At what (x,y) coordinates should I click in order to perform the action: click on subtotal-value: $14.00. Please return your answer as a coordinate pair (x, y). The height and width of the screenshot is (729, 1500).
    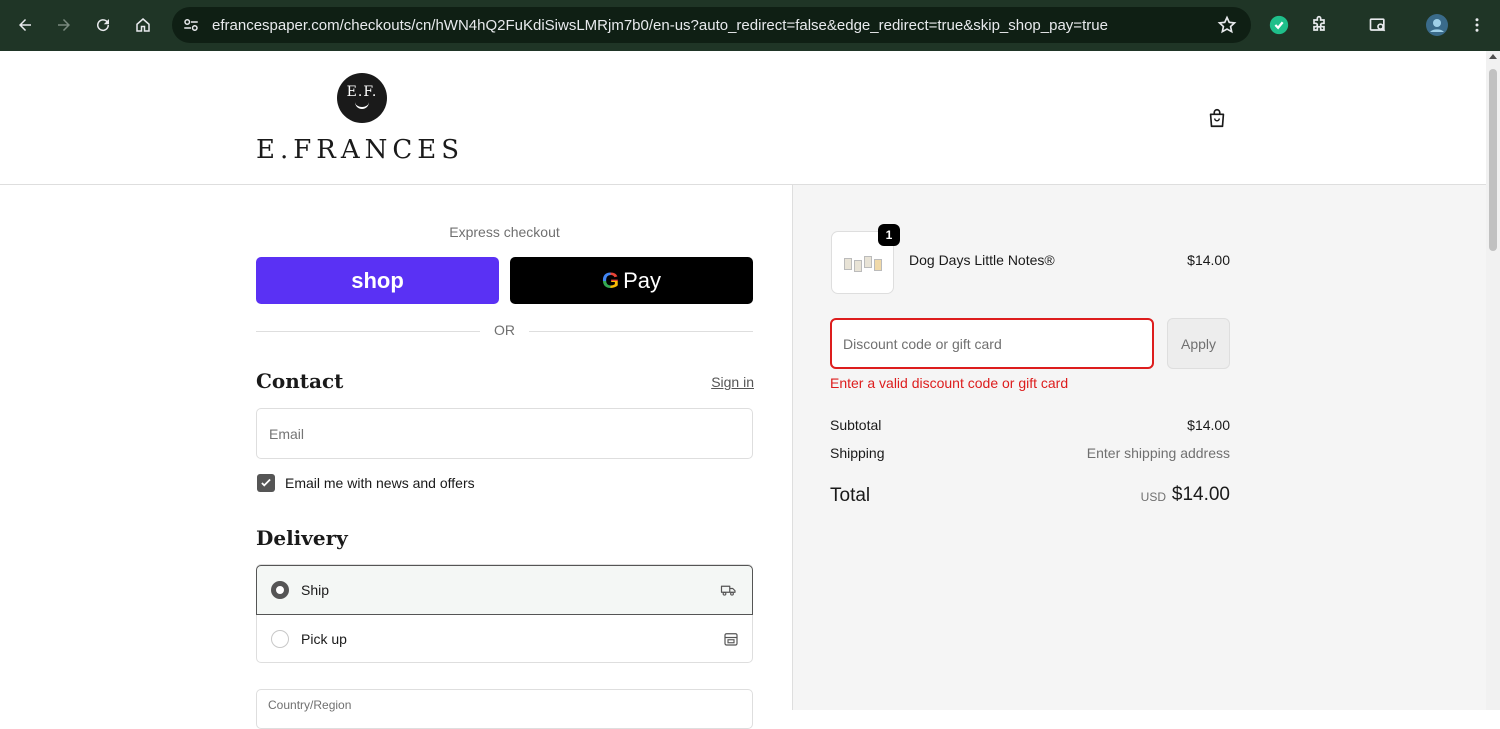
    Looking at the image, I should click on (1208, 425).